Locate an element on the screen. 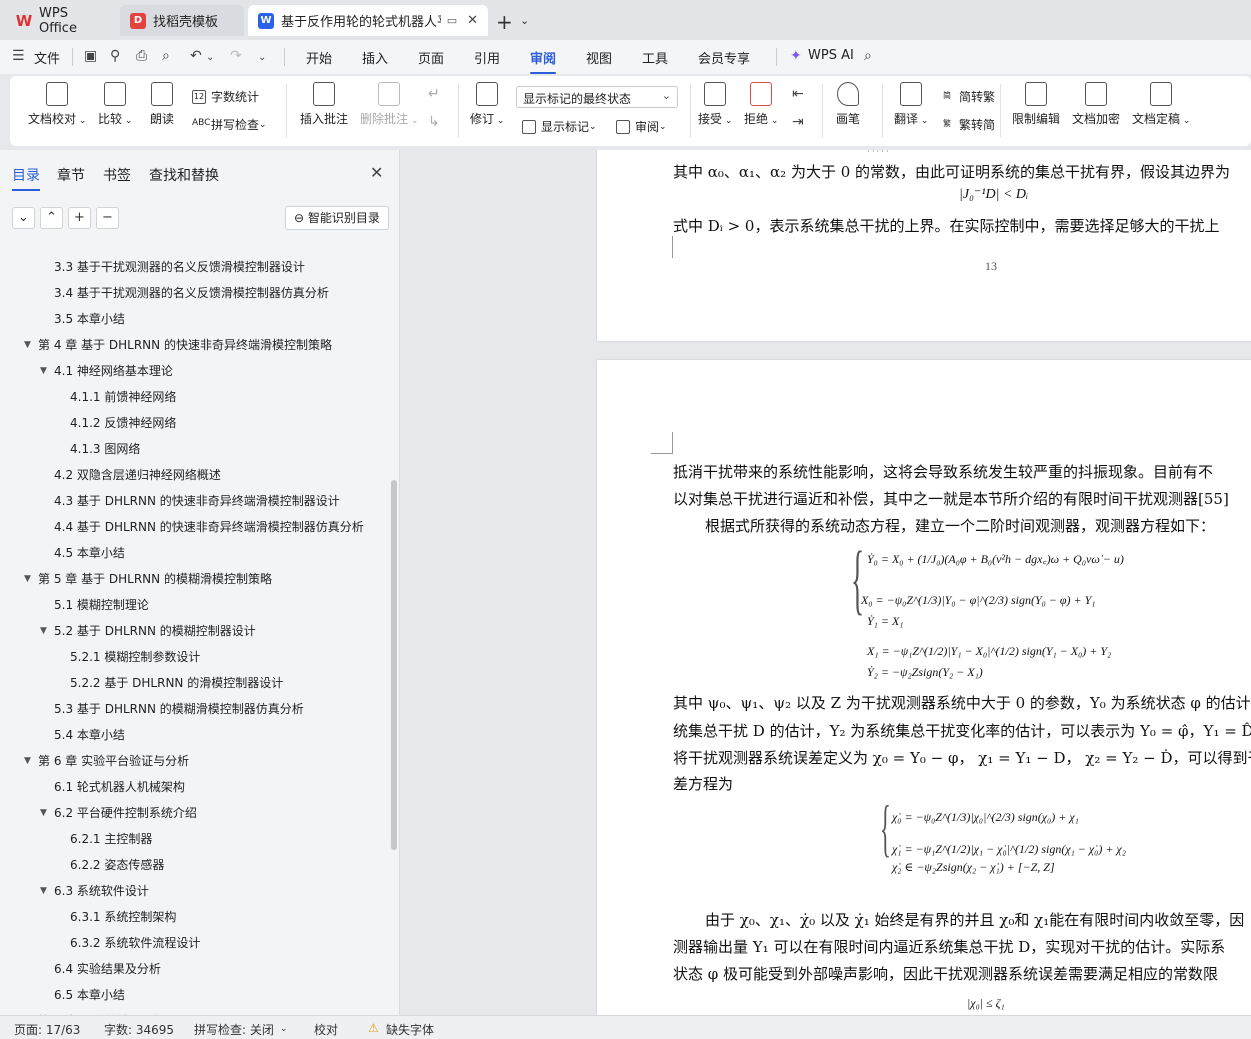 Image resolution: width=1251 pixels, height=1039 pixels. menu-tools: 工具 is located at coordinates (655, 57).